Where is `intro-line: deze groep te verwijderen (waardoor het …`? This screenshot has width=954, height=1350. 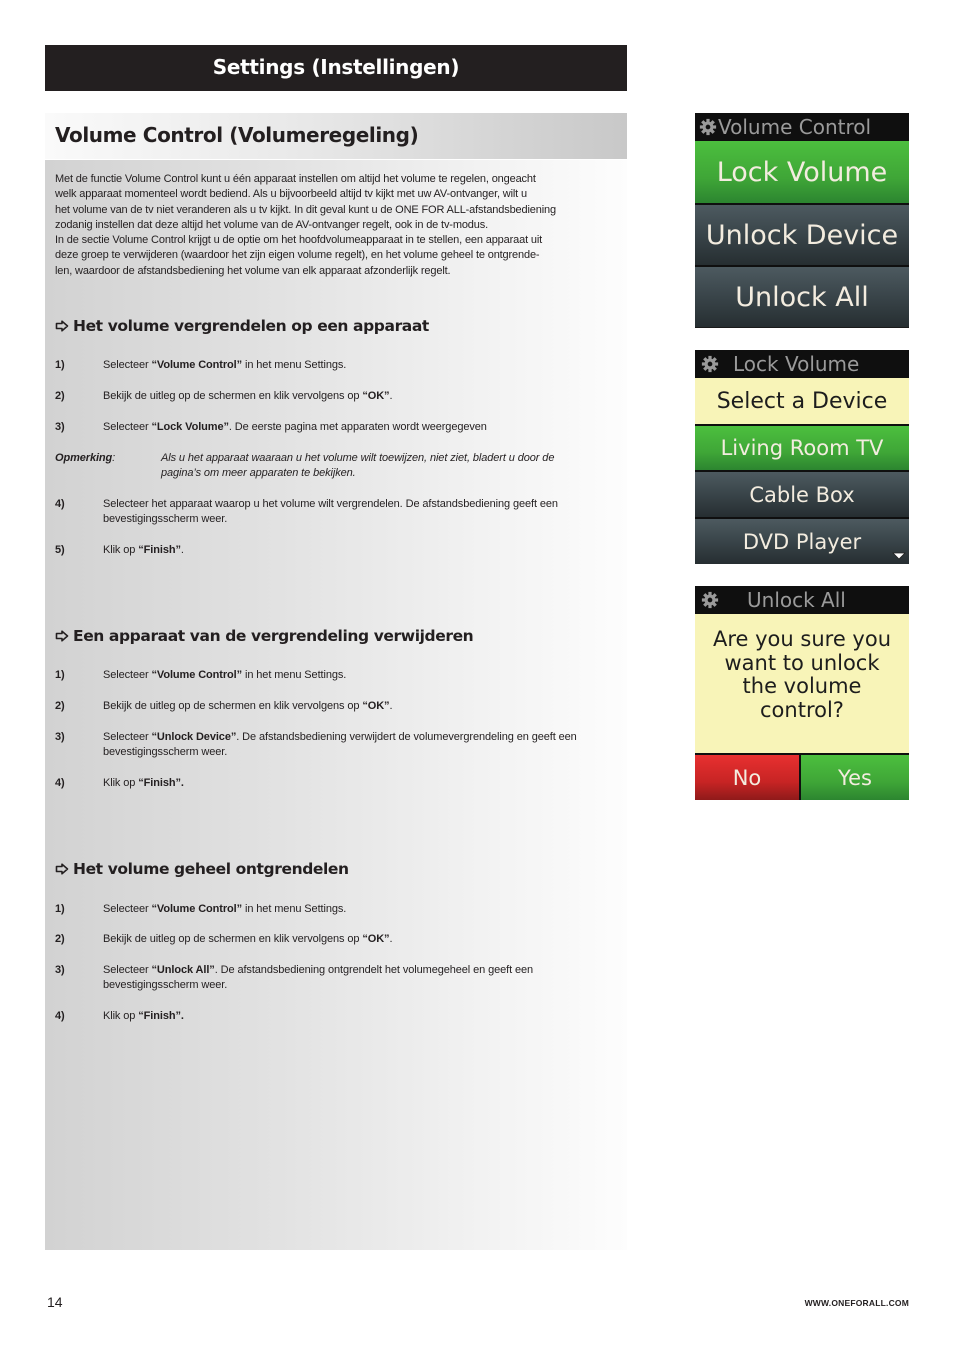
intro-line: deze groep te verwijderen (waardoor het … is located at coordinates (297, 255).